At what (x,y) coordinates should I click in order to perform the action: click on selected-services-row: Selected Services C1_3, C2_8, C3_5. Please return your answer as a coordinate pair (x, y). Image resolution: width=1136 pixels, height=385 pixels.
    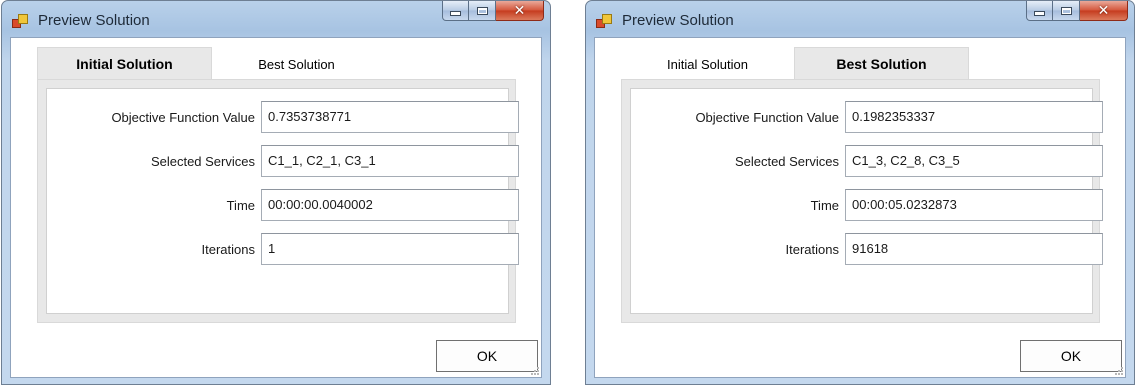
    Looking at the image, I should click on (867, 162).